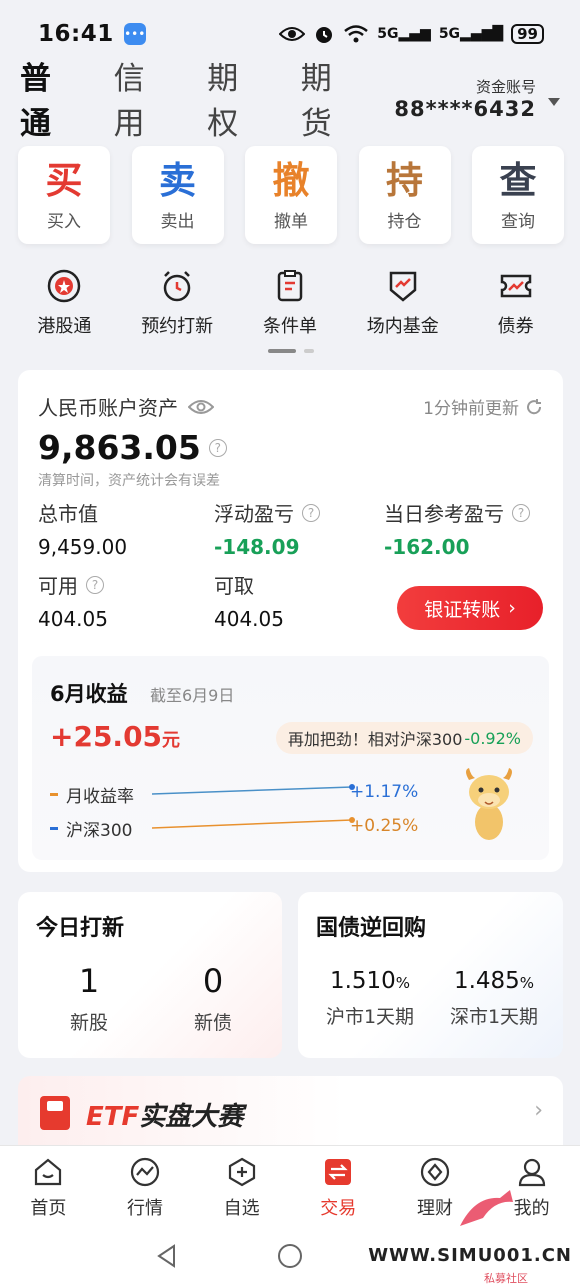  I want to click on repo-title: 国债逆回购, so click(371, 928).